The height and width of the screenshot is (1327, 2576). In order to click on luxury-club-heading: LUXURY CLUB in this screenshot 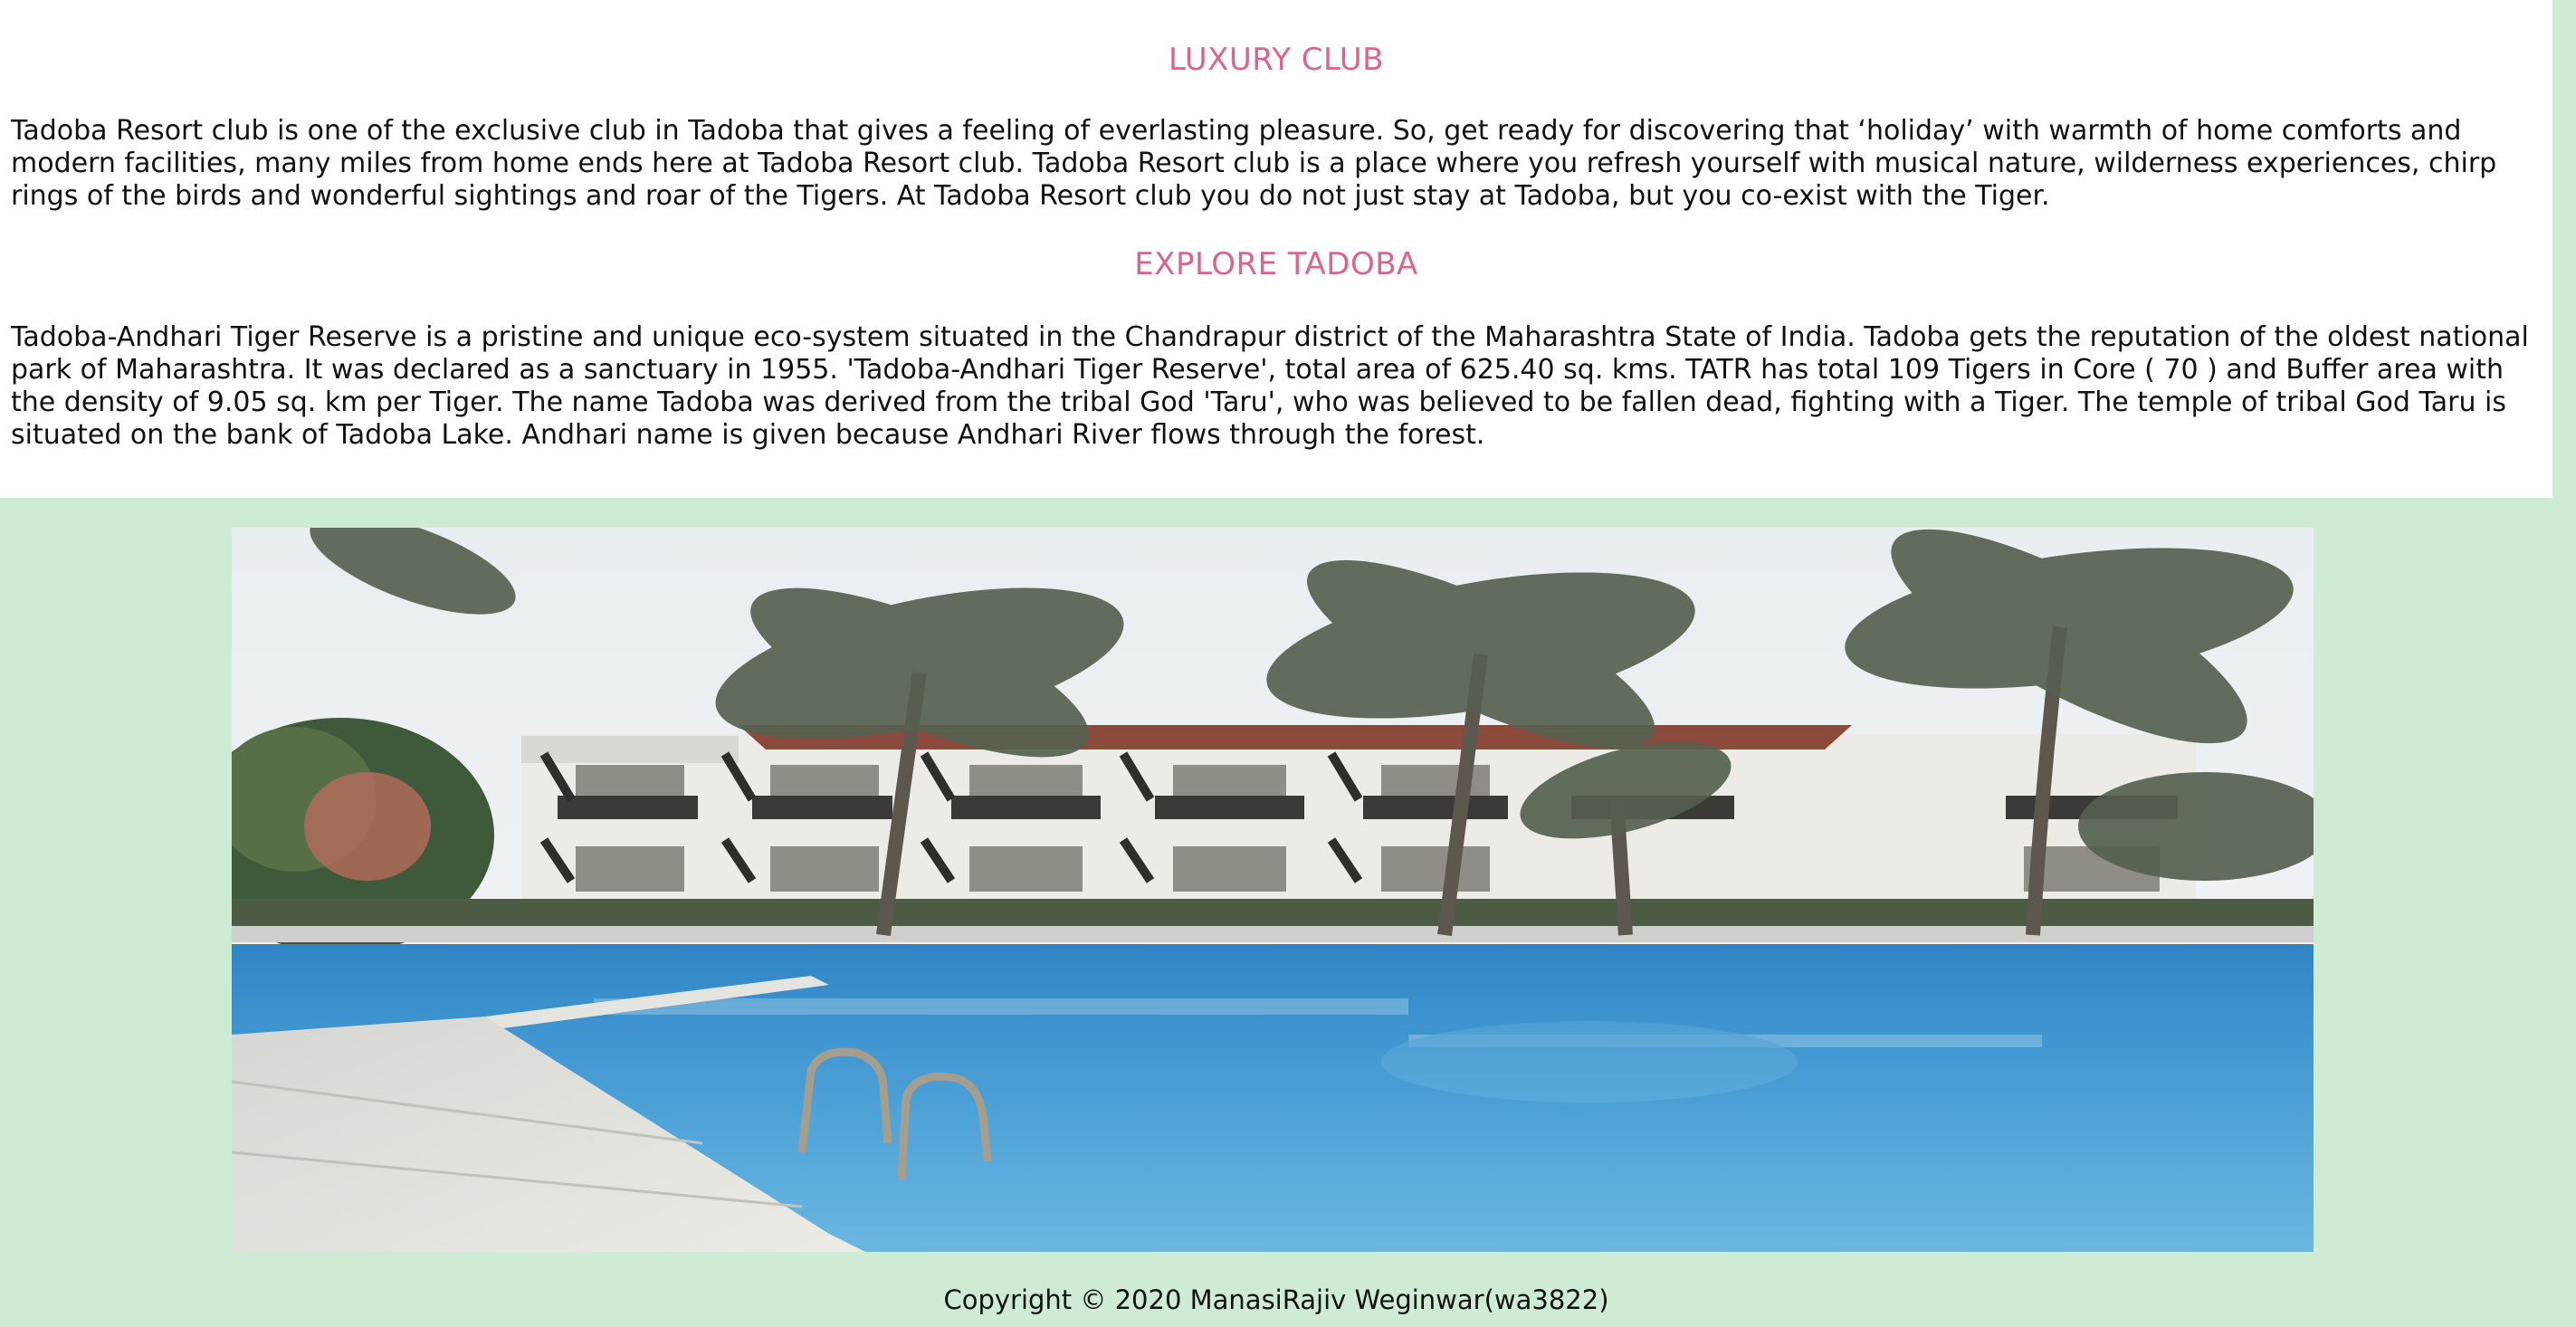, I will do `click(1276, 60)`.